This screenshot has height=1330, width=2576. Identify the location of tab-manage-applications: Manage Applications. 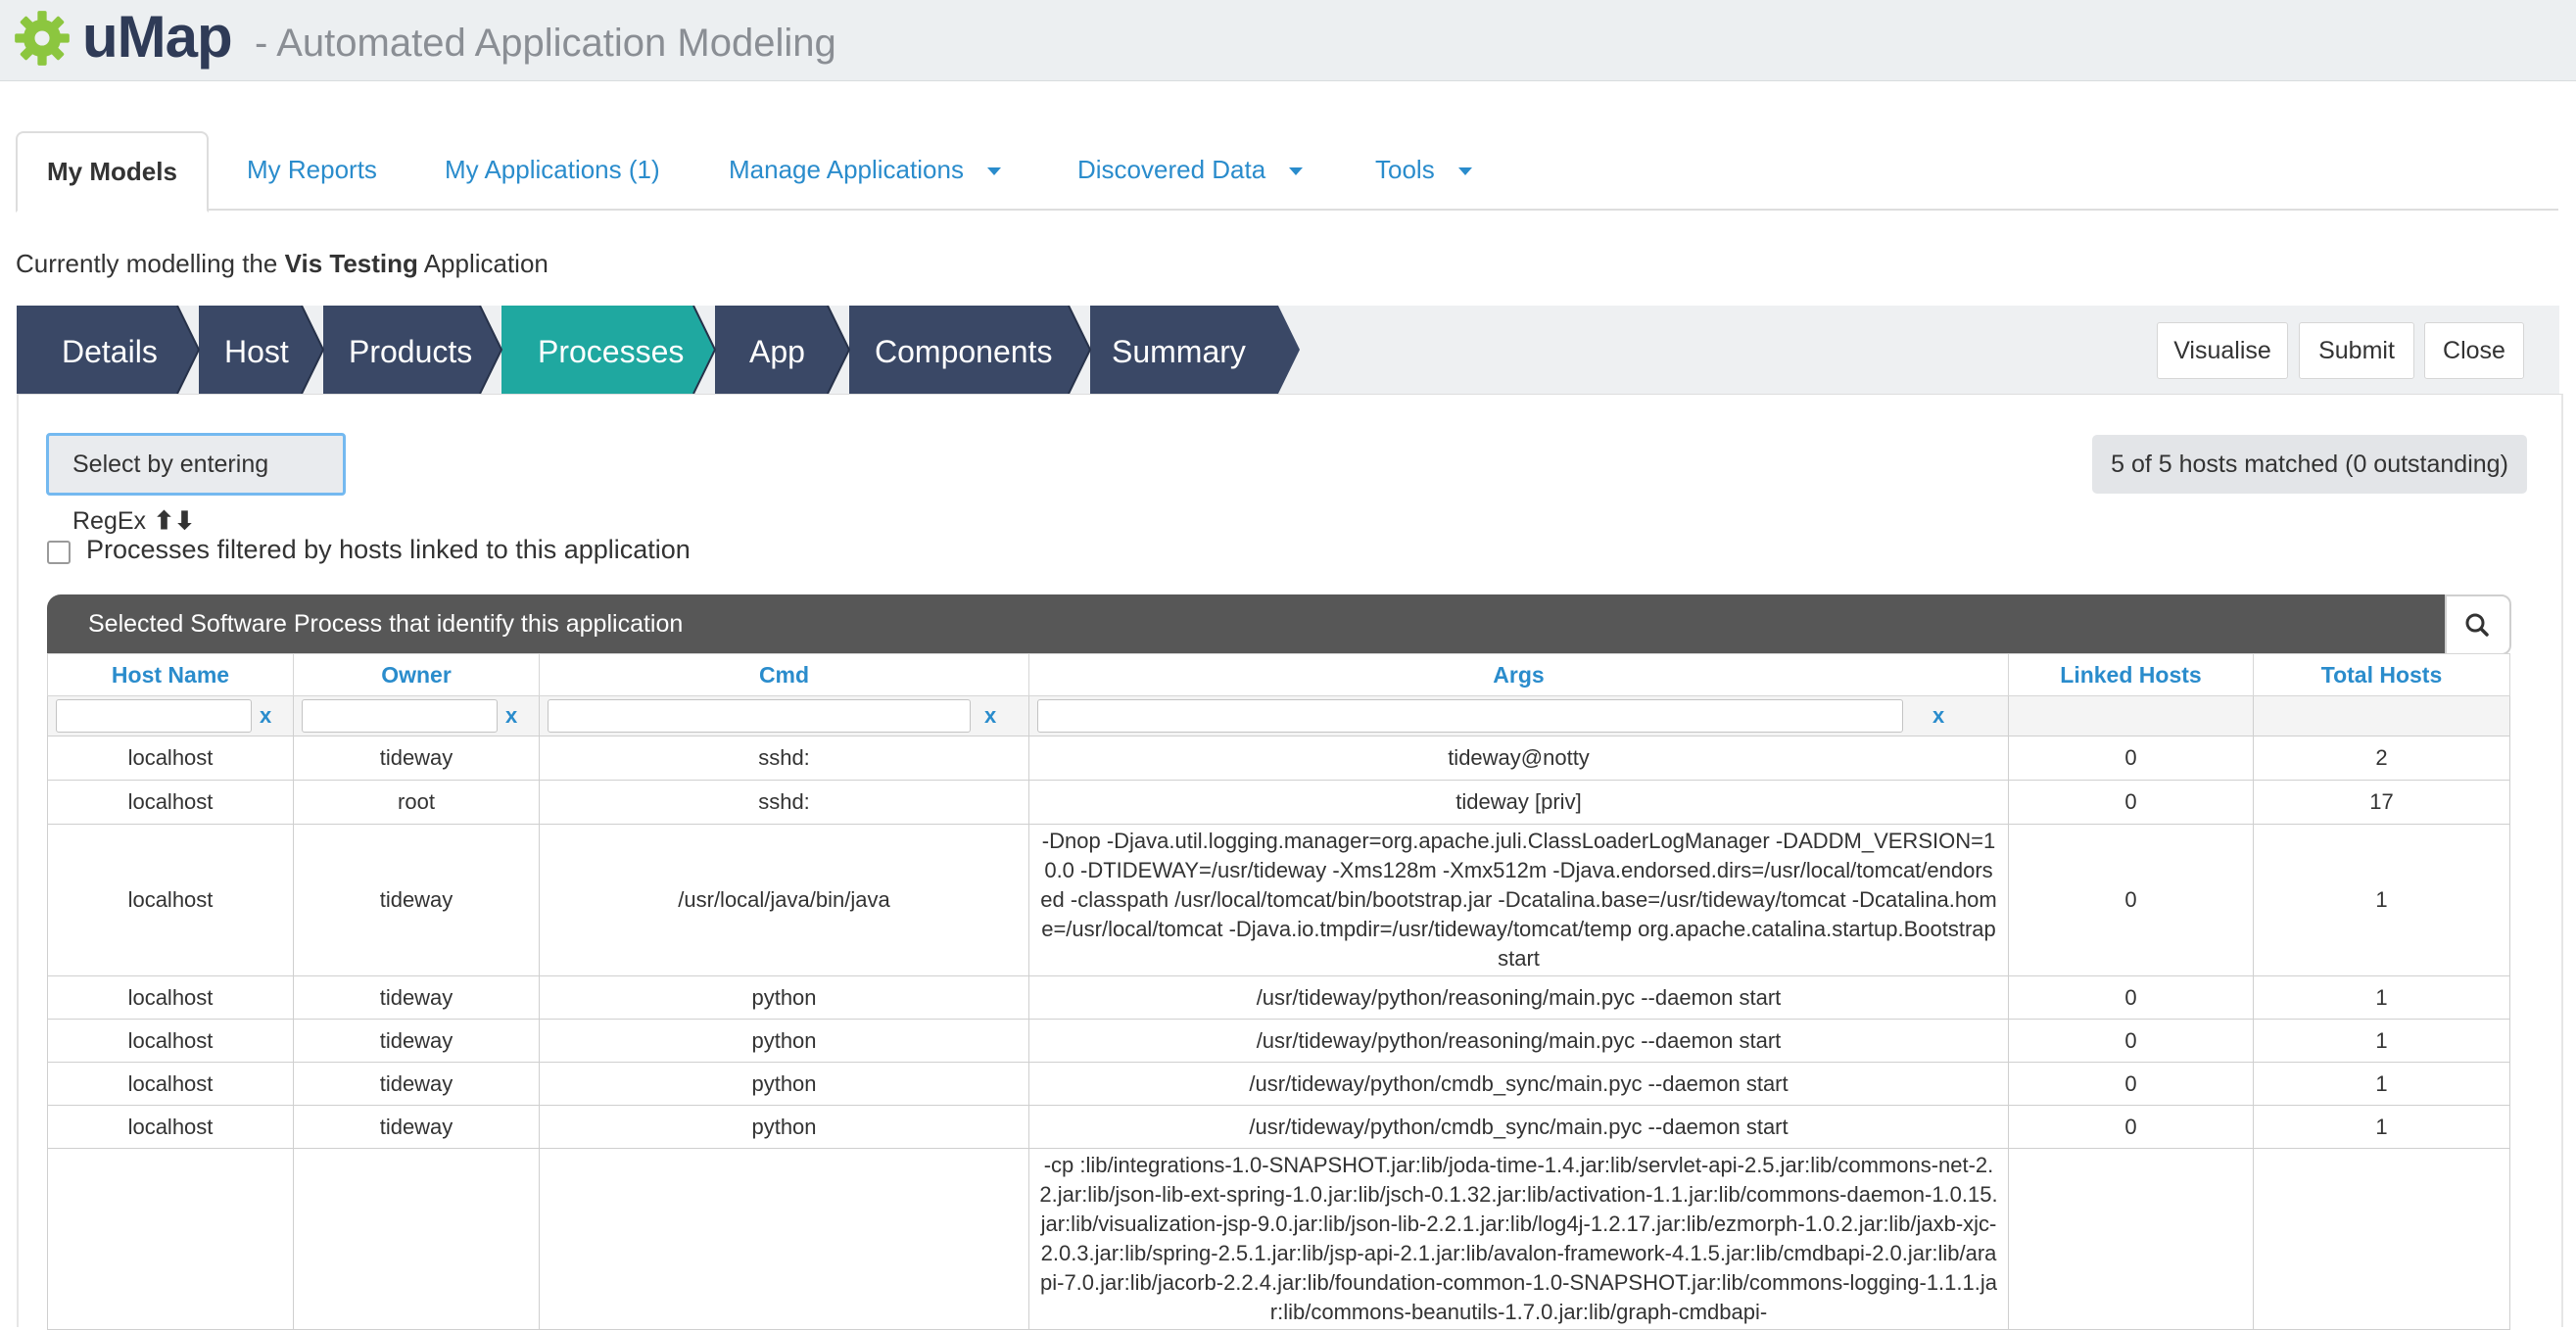
(865, 170).